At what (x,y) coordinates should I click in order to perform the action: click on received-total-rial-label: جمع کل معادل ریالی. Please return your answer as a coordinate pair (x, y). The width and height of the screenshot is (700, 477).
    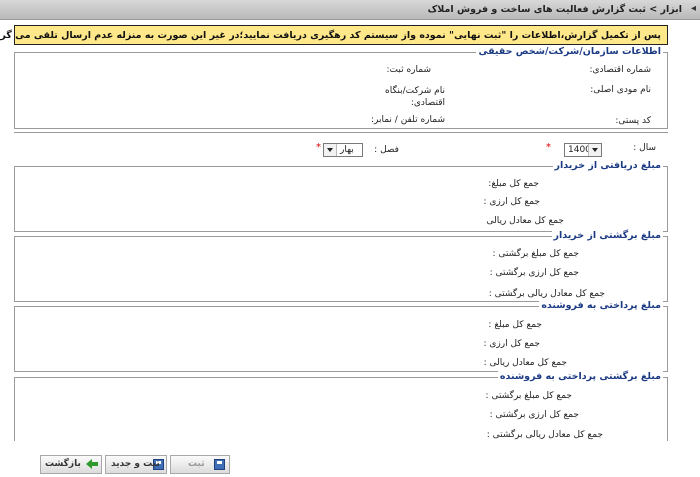
    Looking at the image, I should click on (525, 221).